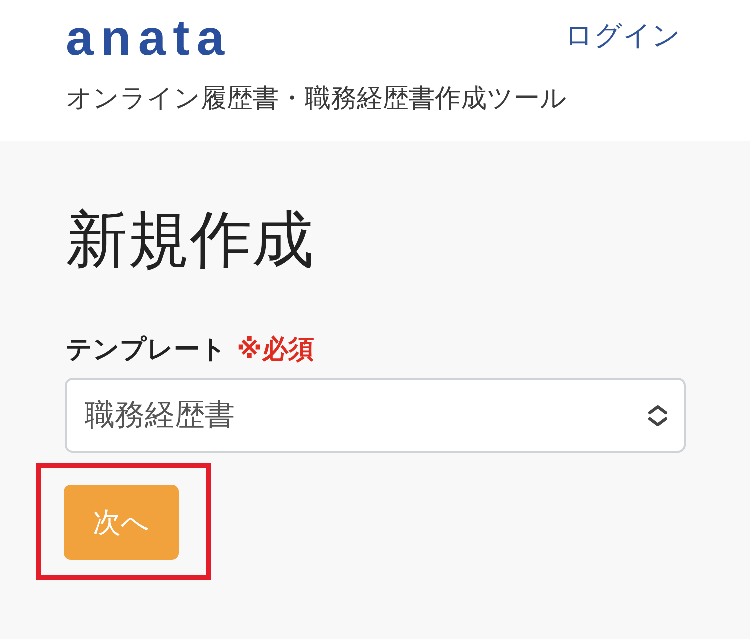 Image resolution: width=750 pixels, height=639 pixels. I want to click on login-link: ログイン, so click(623, 36).